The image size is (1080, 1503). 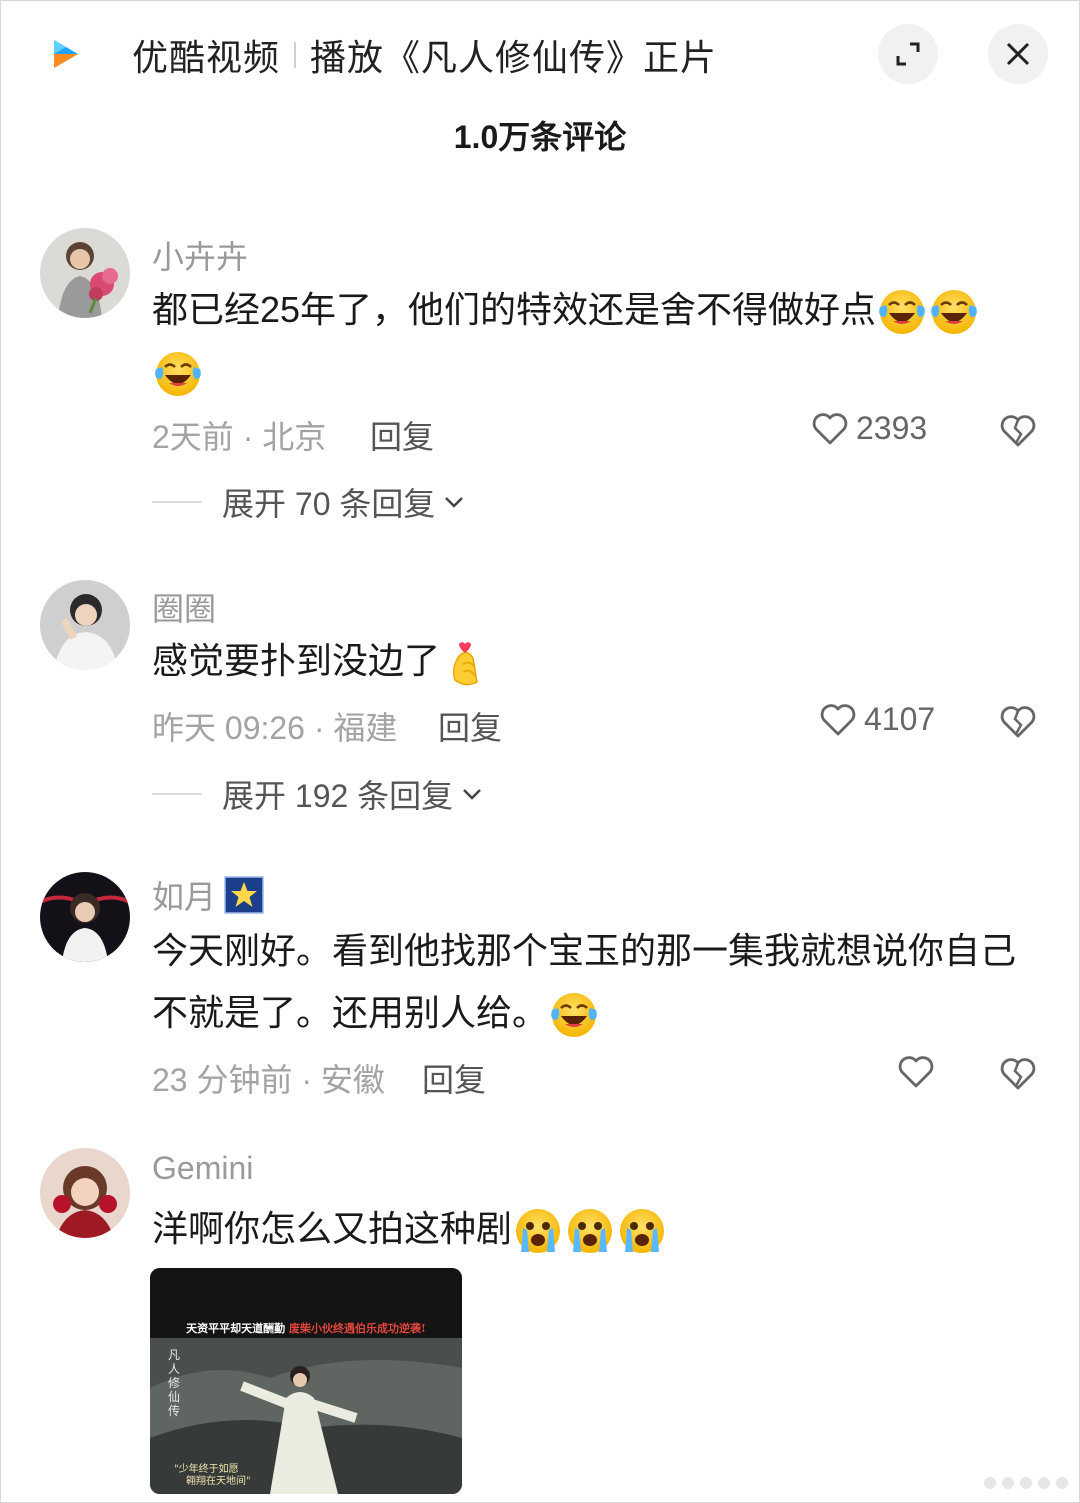 I want to click on like-count: 2393, so click(x=892, y=427).